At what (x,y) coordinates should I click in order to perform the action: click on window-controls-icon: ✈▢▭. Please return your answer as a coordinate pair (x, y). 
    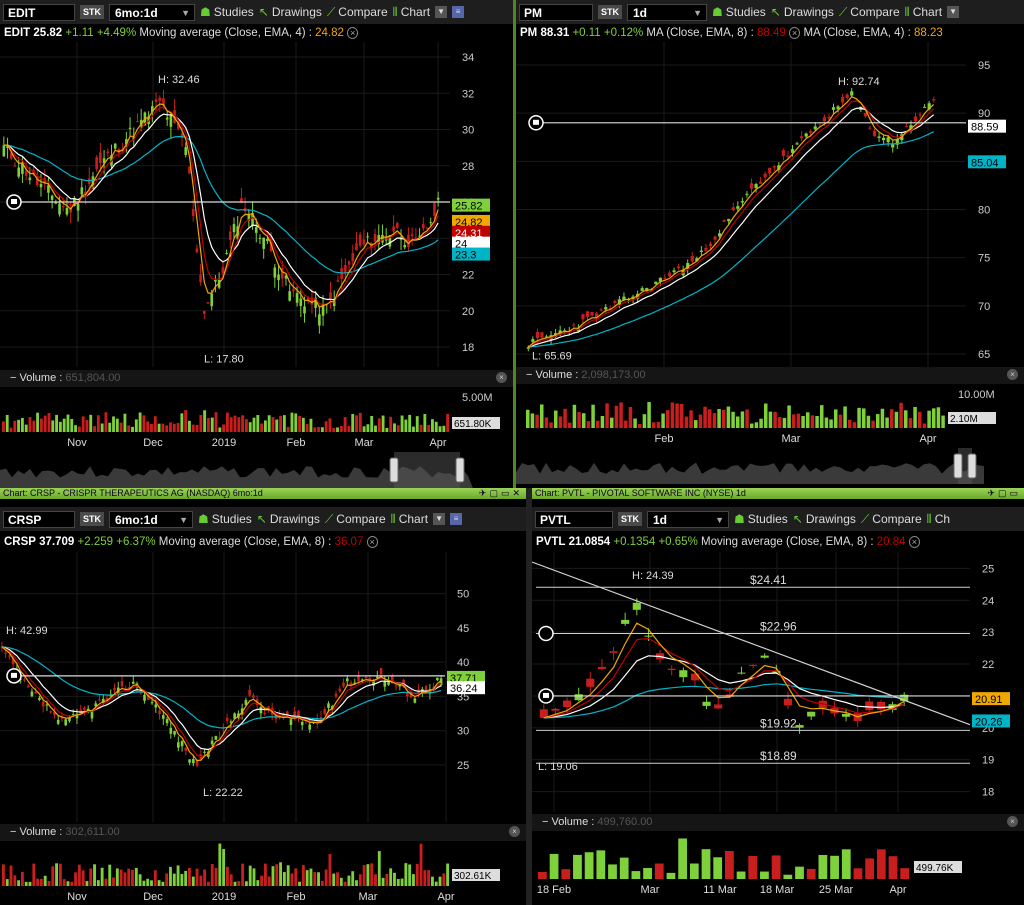
    Looking at the image, I should click on (1004, 493).